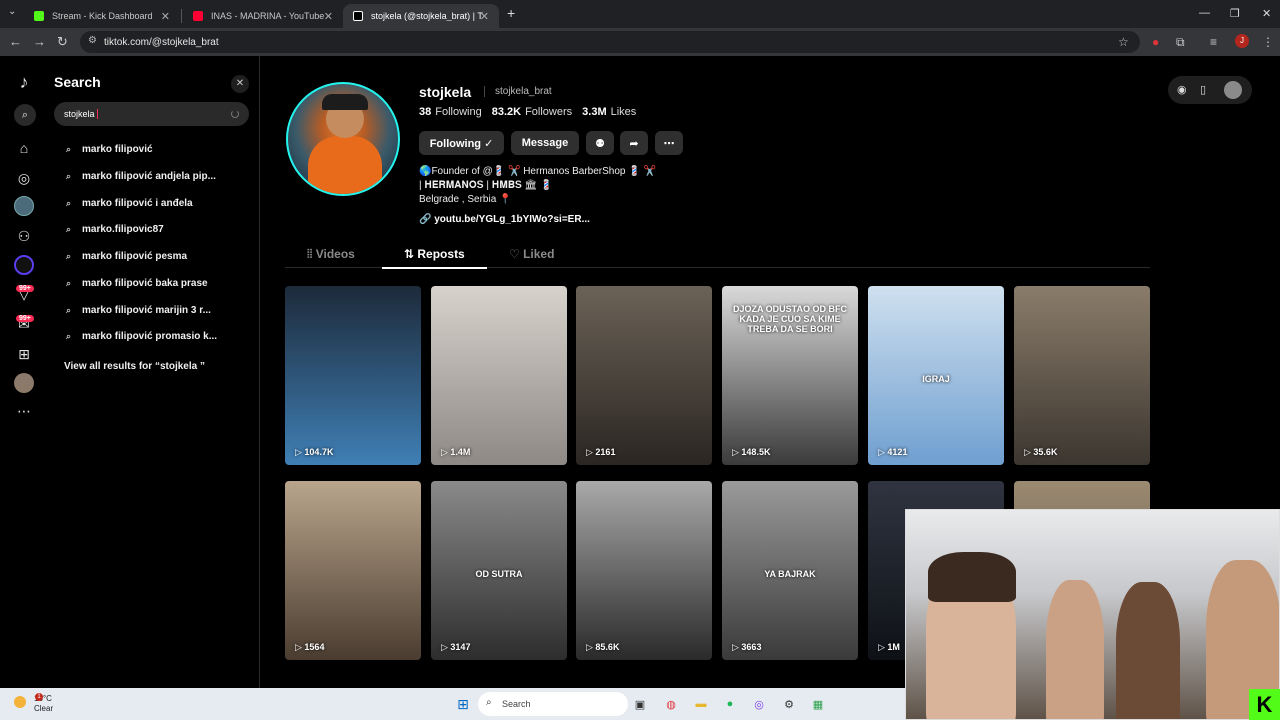 This screenshot has height=720, width=1280. Describe the element at coordinates (450, 112) in the screenshot. I see `following-stat: 38 Following` at that location.